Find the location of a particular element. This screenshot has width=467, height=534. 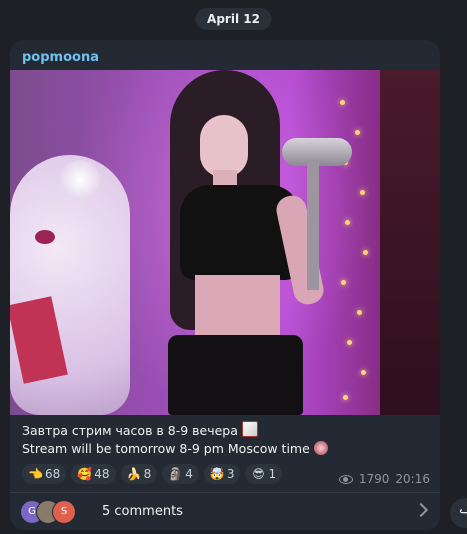

post-meta: 1790 20:16 is located at coordinates (384, 479).